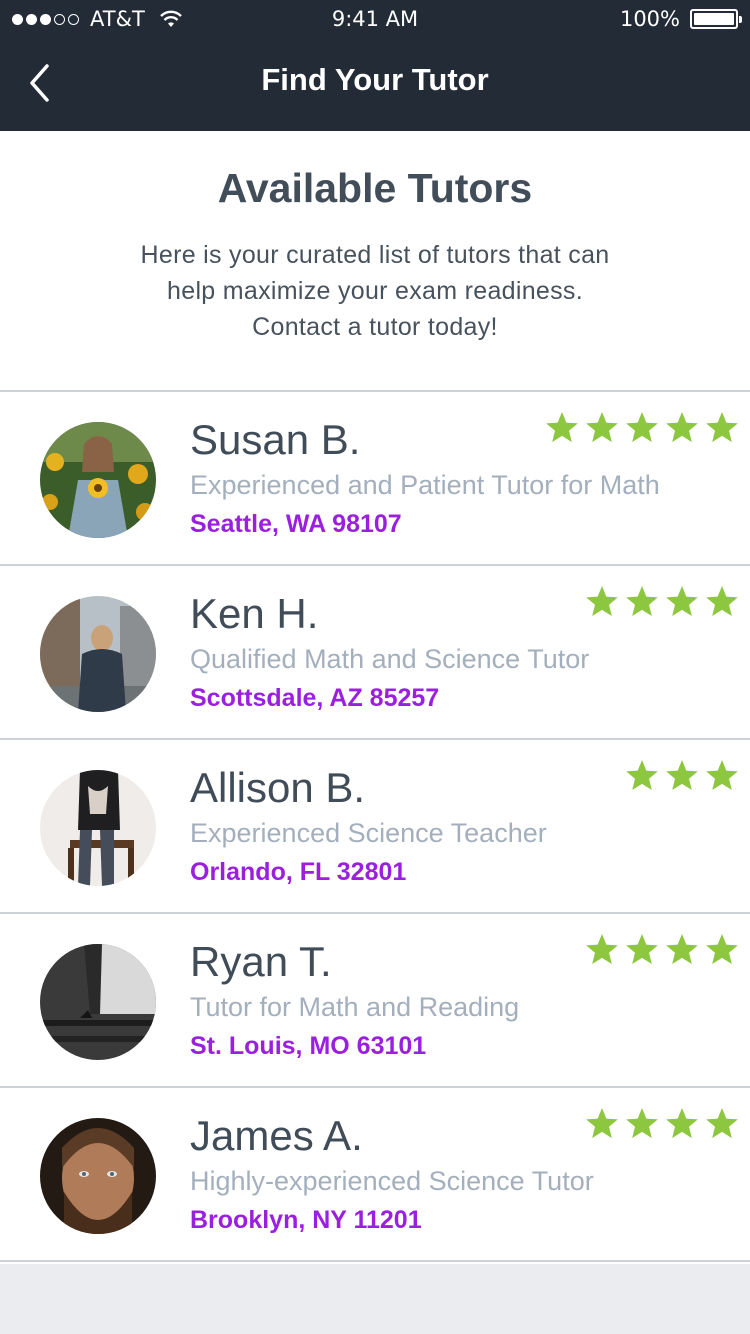 The image size is (750, 1334). Describe the element at coordinates (375, 20) in the screenshot. I see `status-bar: AT&T 9:41 AM 100%` at that location.